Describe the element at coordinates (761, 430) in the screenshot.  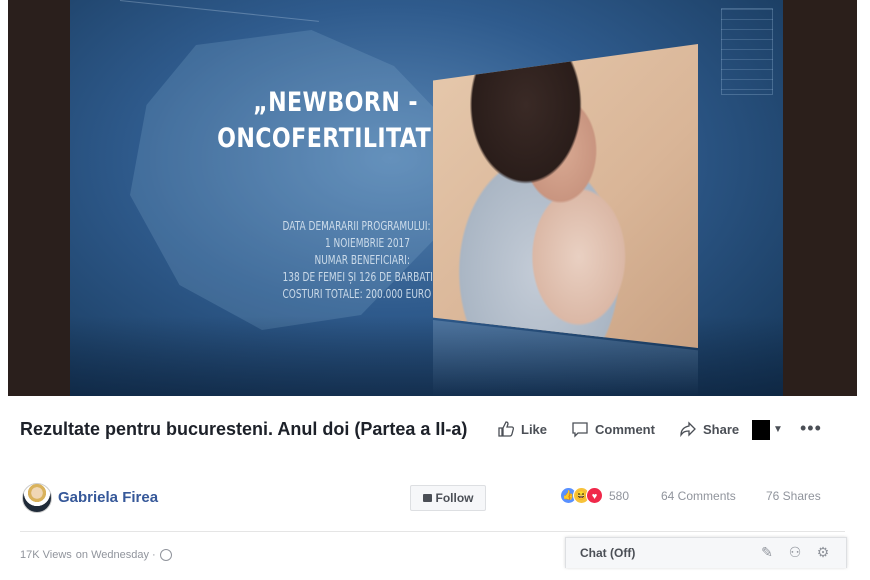
I see `page-selector-avatar` at that location.